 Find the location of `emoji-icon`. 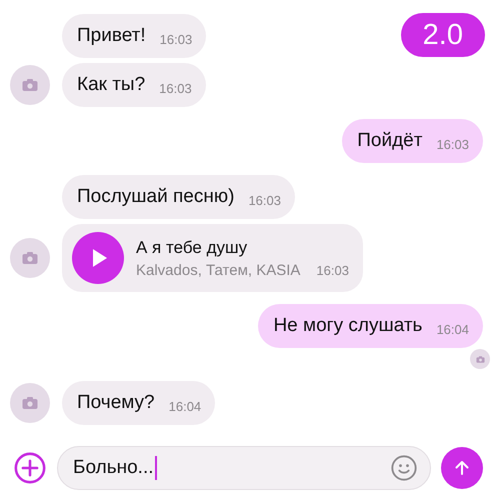

emoji-icon is located at coordinates (404, 468).